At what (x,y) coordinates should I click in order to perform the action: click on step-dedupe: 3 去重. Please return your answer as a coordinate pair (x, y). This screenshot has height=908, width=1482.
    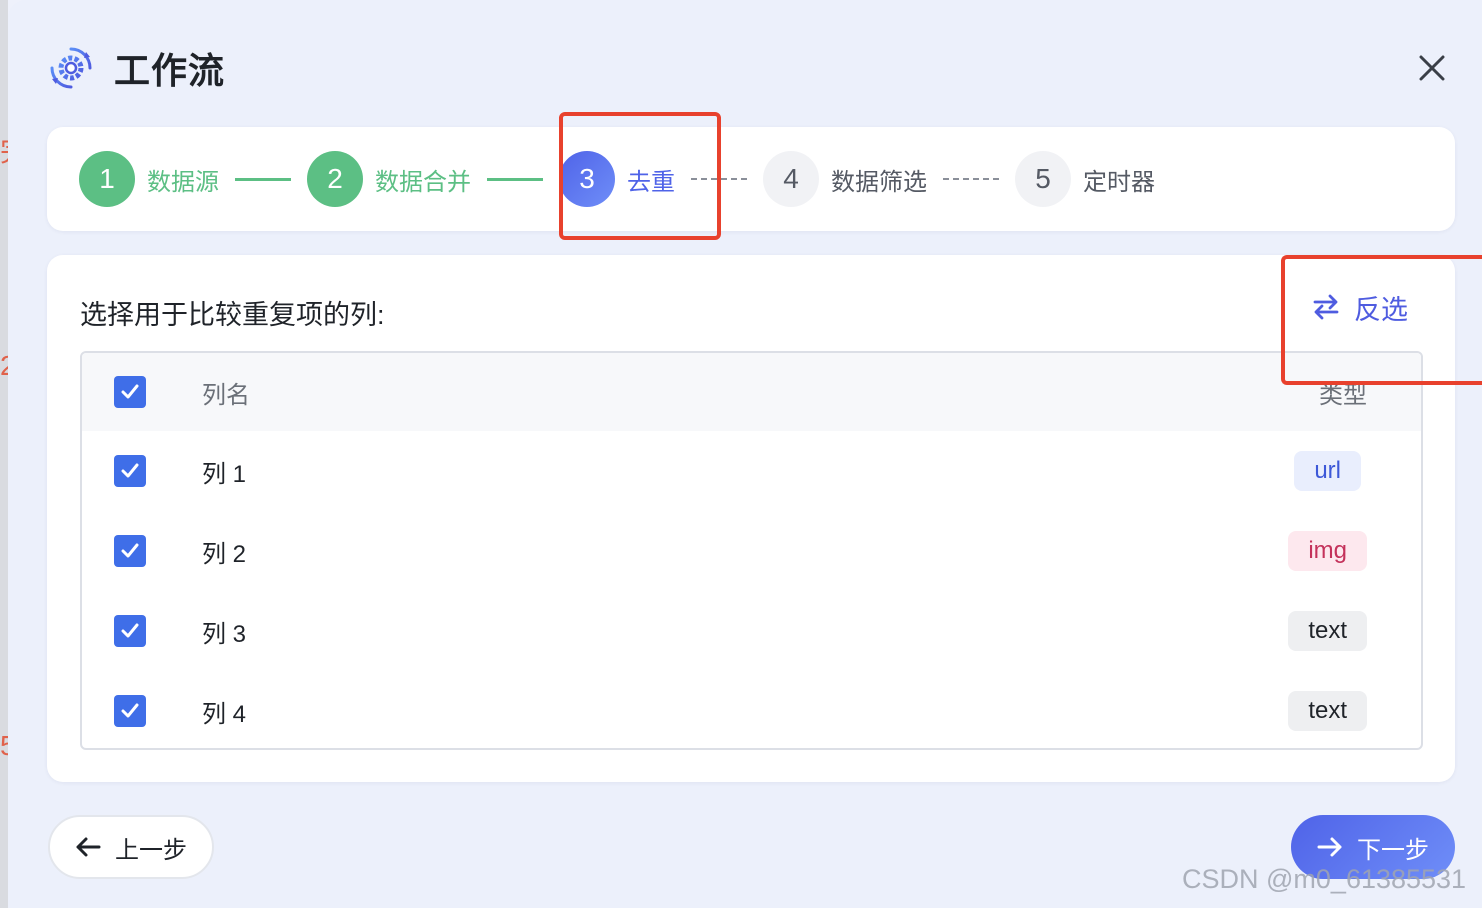
    Looking at the image, I should click on (617, 179).